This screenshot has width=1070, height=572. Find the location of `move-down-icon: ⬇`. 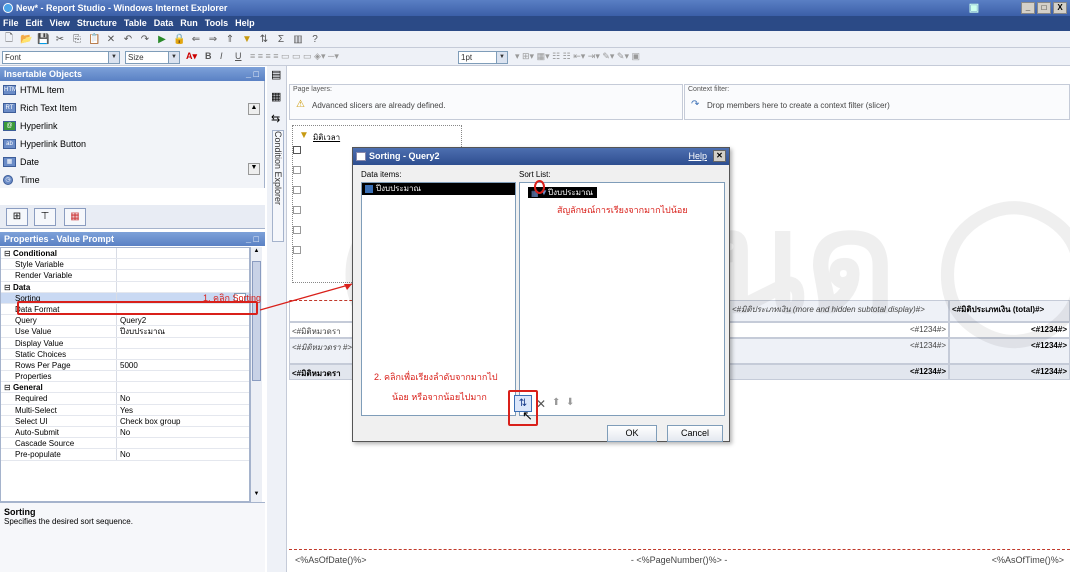

move-down-icon: ⬇ is located at coordinates (570, 402).